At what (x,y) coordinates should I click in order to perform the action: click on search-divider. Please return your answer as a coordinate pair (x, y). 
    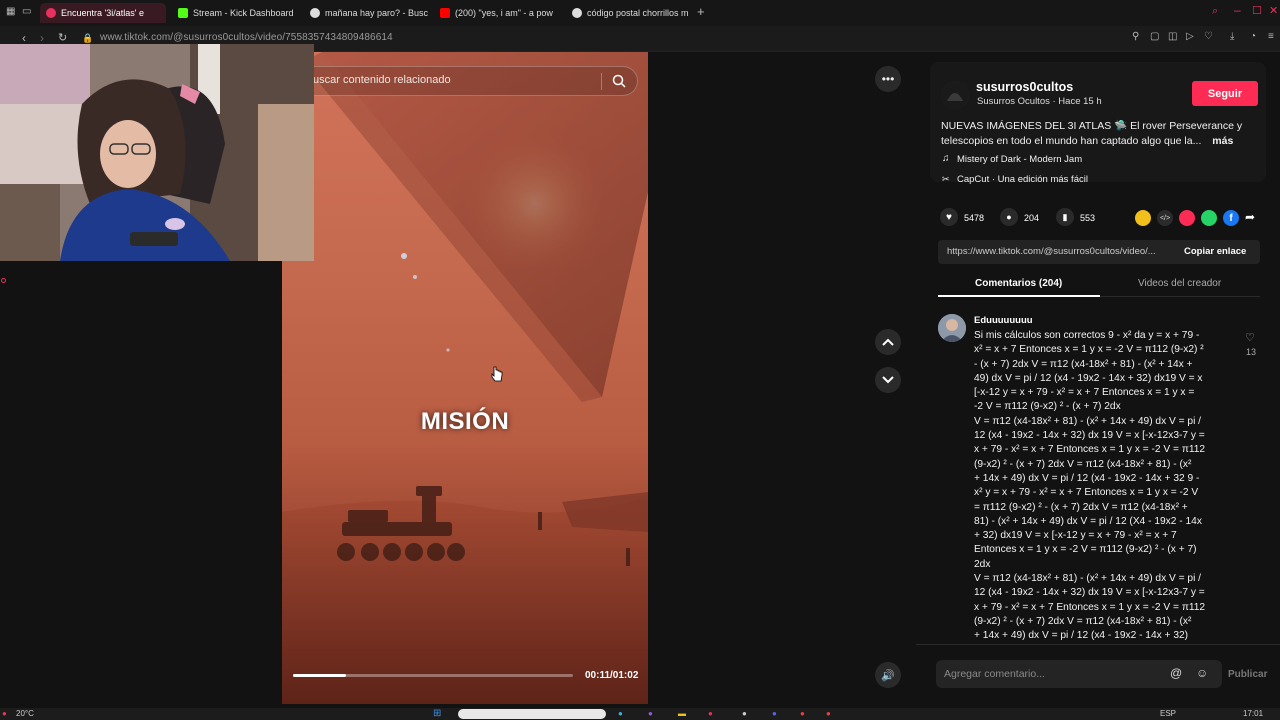
    Looking at the image, I should click on (601, 81).